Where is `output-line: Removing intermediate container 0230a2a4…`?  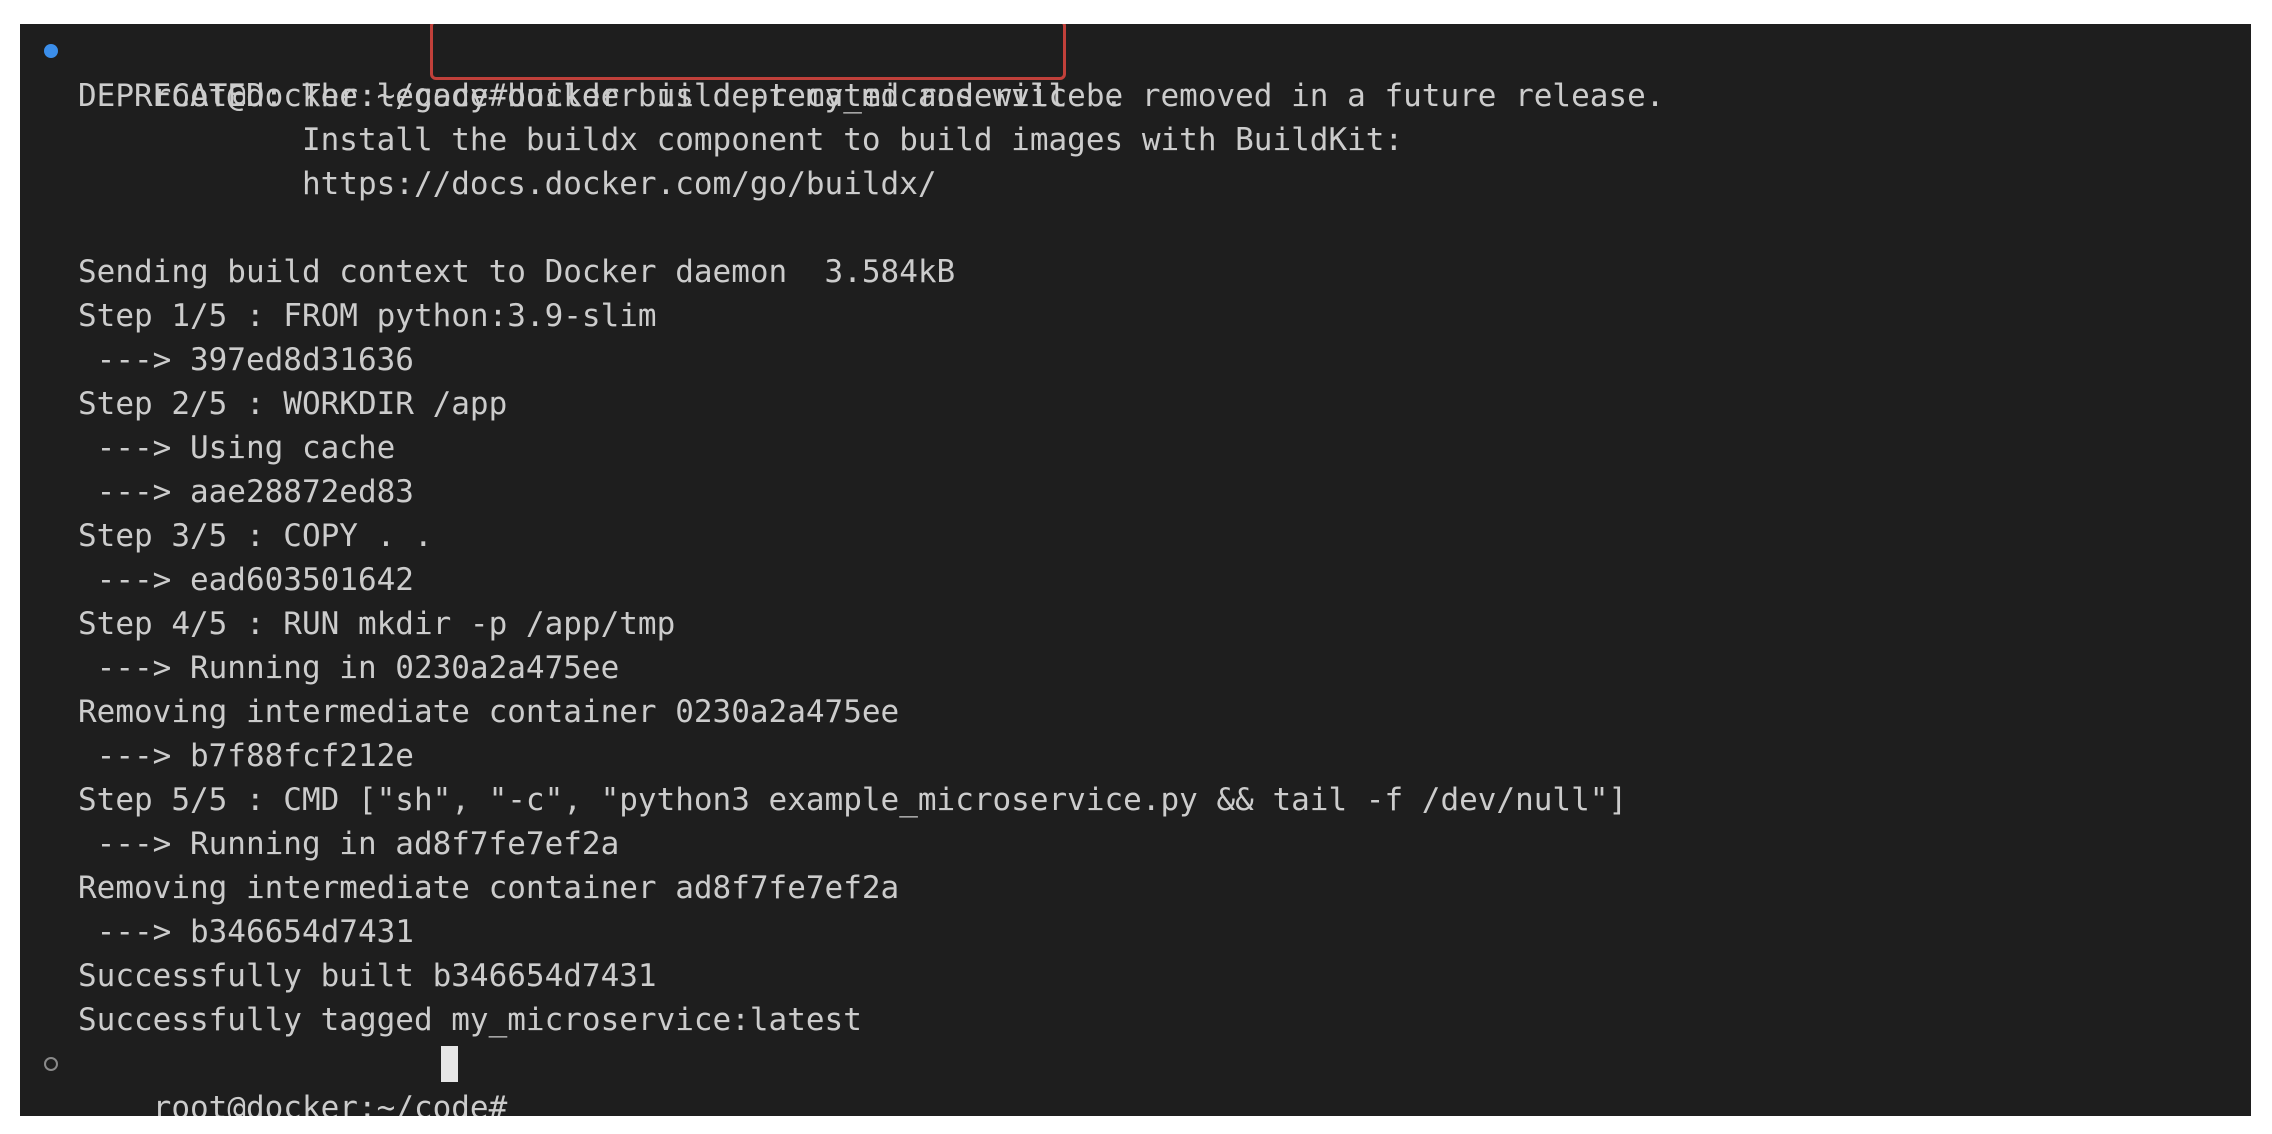
output-line: Removing intermediate container 0230a2a4… is located at coordinates (489, 712).